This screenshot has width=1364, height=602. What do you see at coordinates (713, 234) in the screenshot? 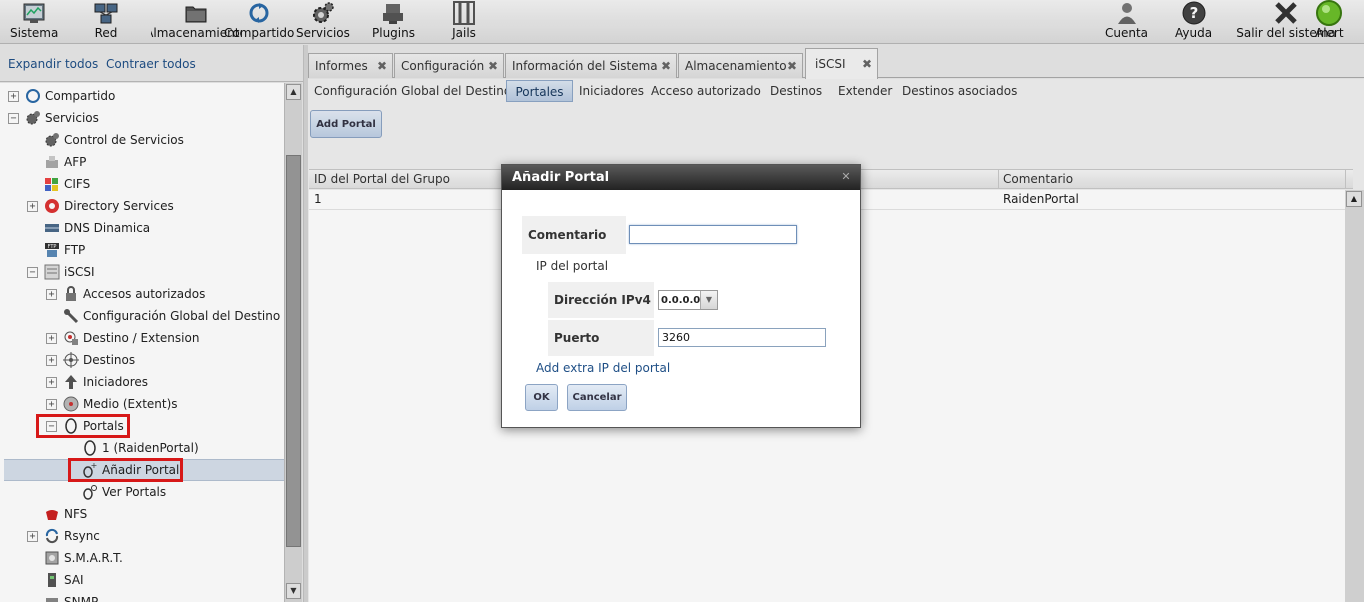
I see `comment-input` at bounding box center [713, 234].